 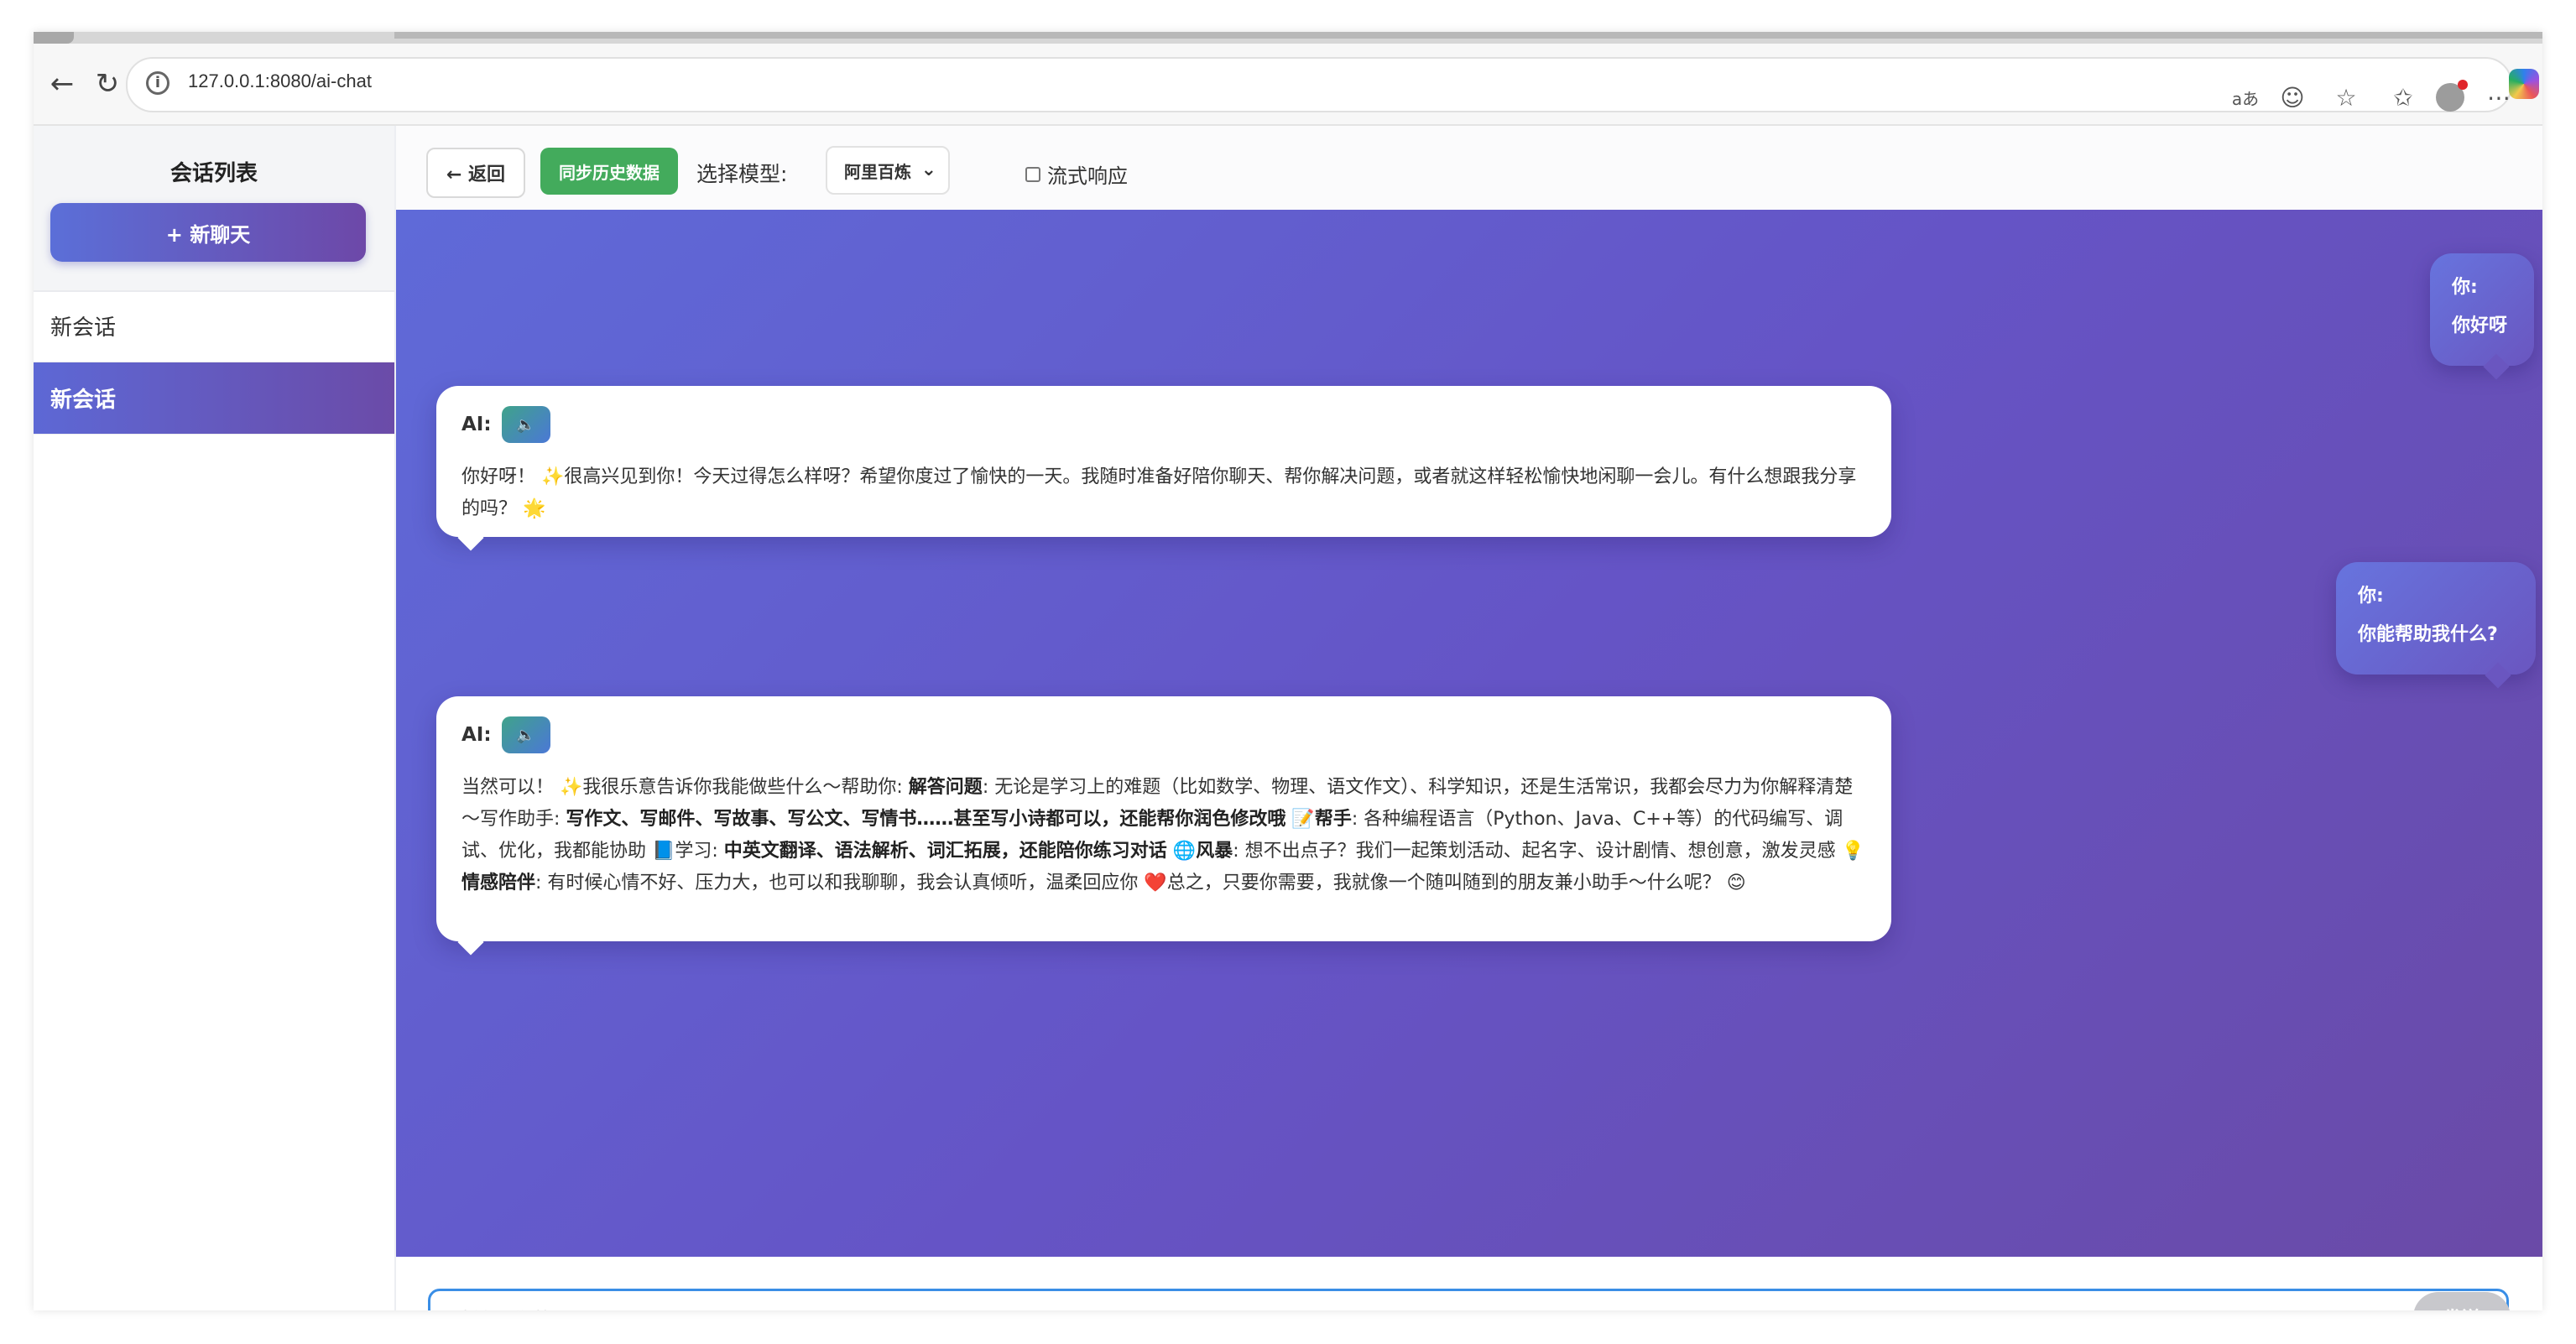 What do you see at coordinates (1181, 852) in the screenshot?
I see `message-segment: 🌐` at bounding box center [1181, 852].